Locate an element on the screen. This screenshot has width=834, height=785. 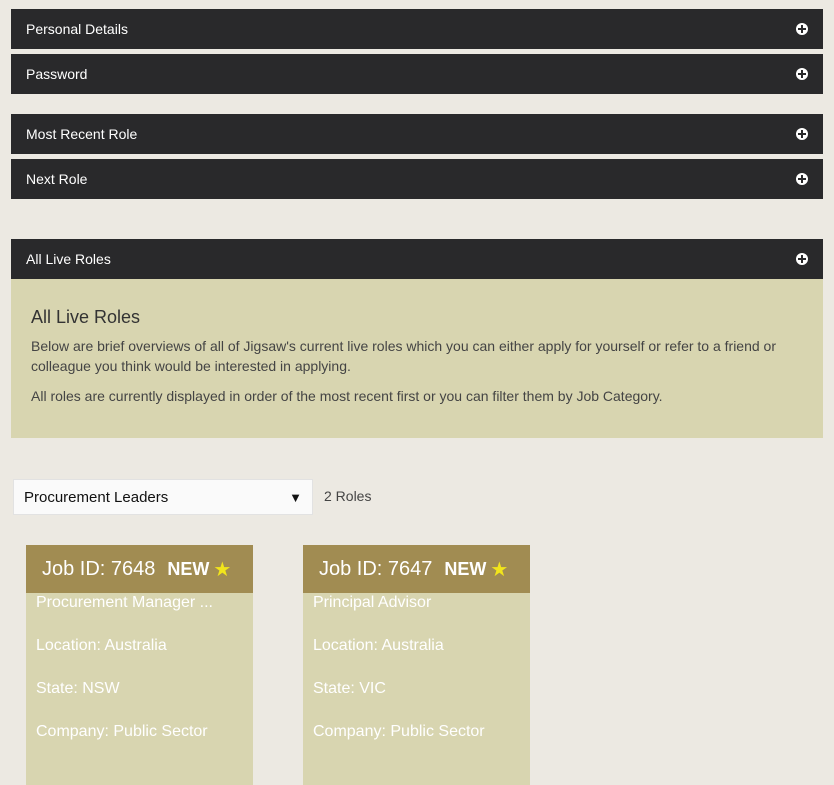
job-state: State: NSW is located at coordinates (78, 688).